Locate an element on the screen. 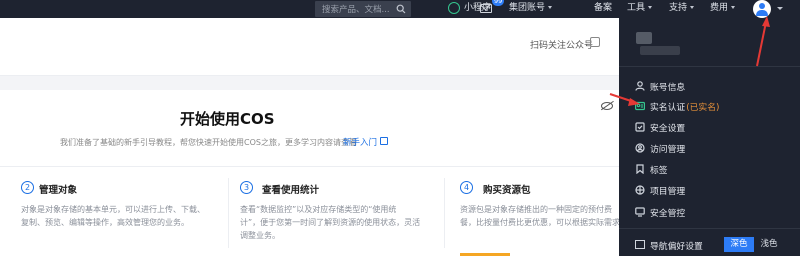  menu-item-real-name: 实名认证(已实名) is located at coordinates (709, 106).